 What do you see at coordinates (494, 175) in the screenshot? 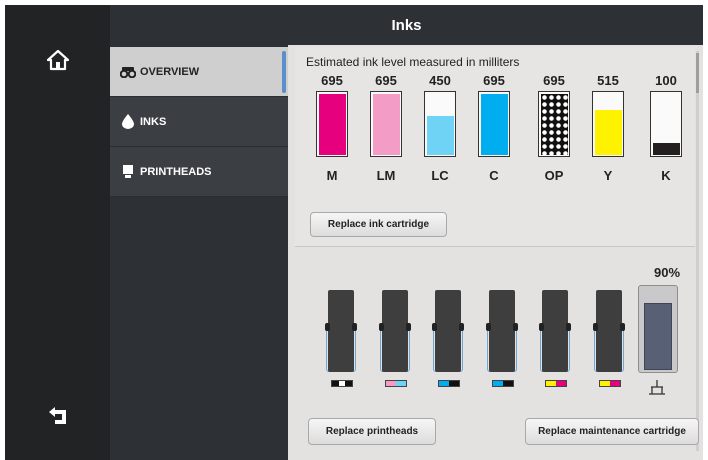
I see `ink-label: C` at bounding box center [494, 175].